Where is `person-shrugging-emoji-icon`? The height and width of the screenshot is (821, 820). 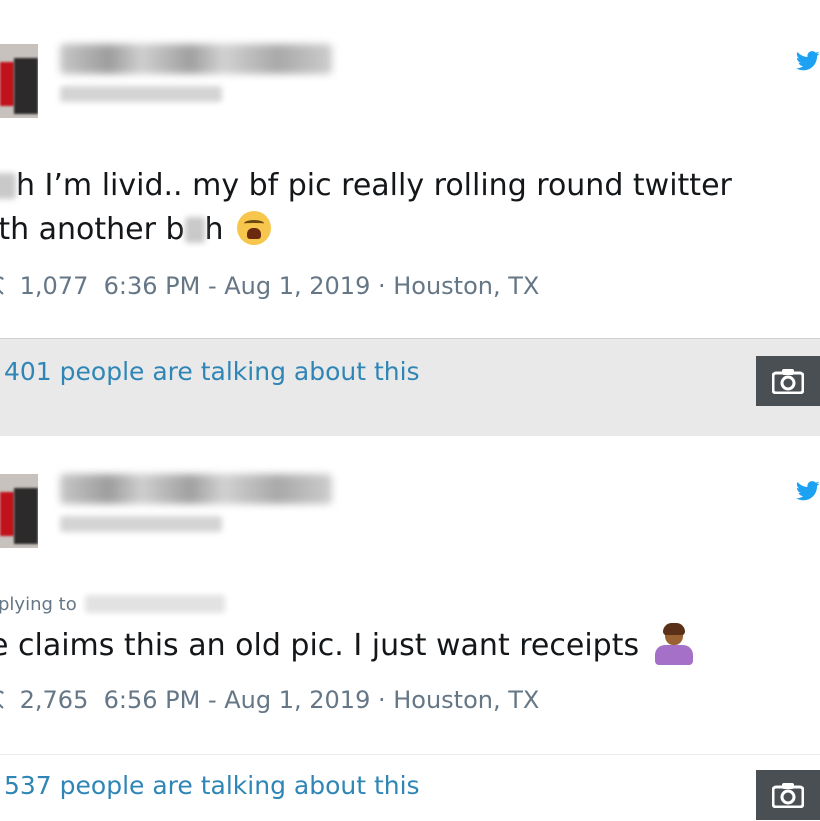
person-shrugging-emoji-icon is located at coordinates (673, 644).